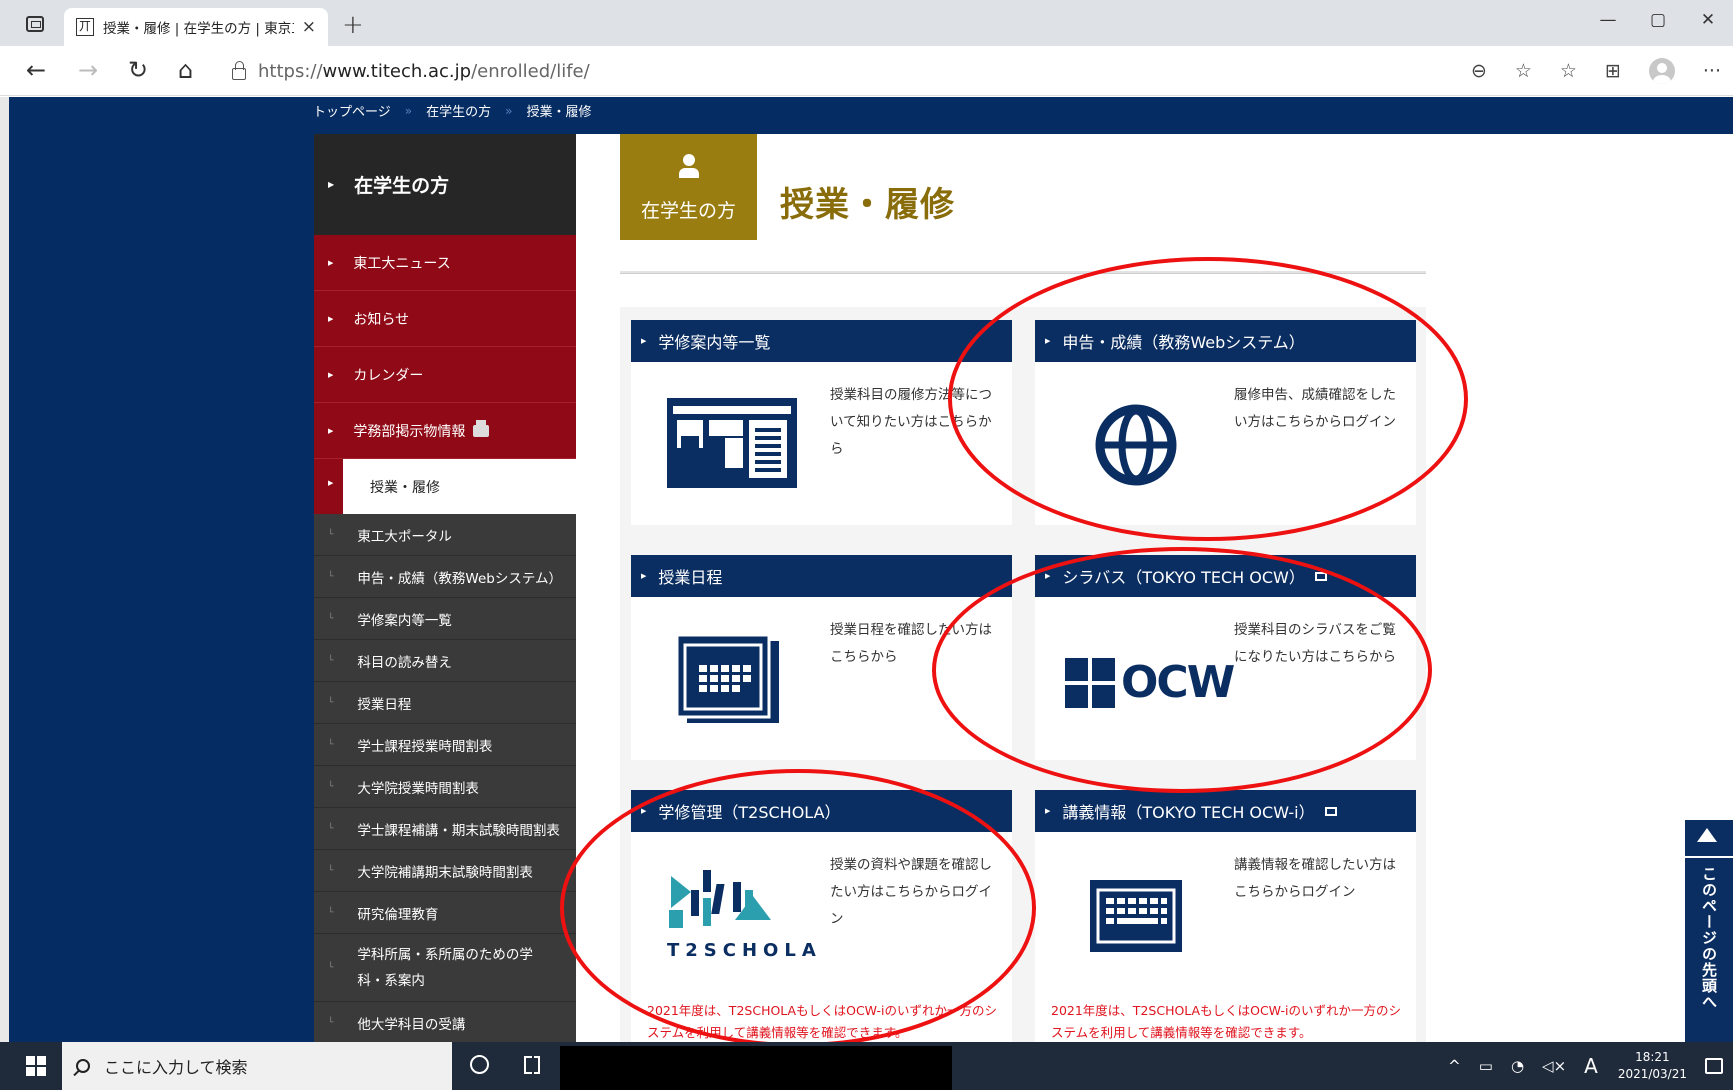  What do you see at coordinates (138, 70) in the screenshot?
I see `refresh-button: ↻` at bounding box center [138, 70].